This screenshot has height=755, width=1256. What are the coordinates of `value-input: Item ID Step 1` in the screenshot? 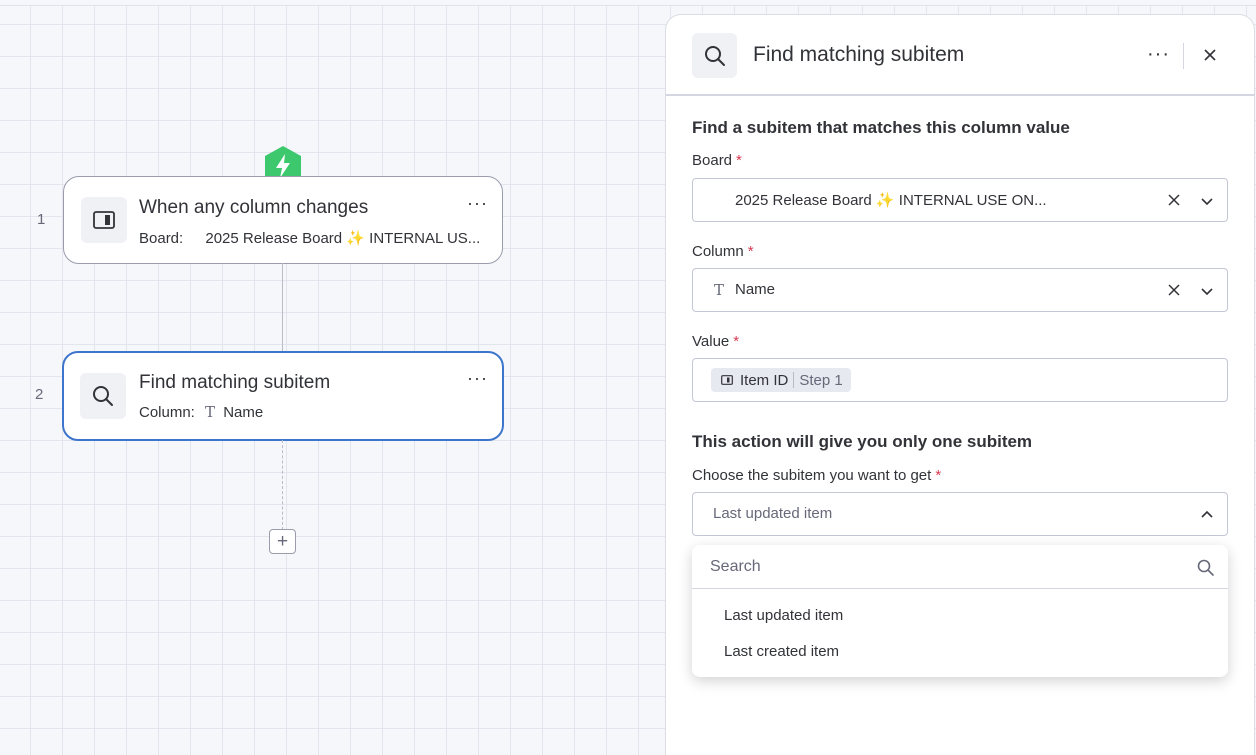 It's located at (960, 380).